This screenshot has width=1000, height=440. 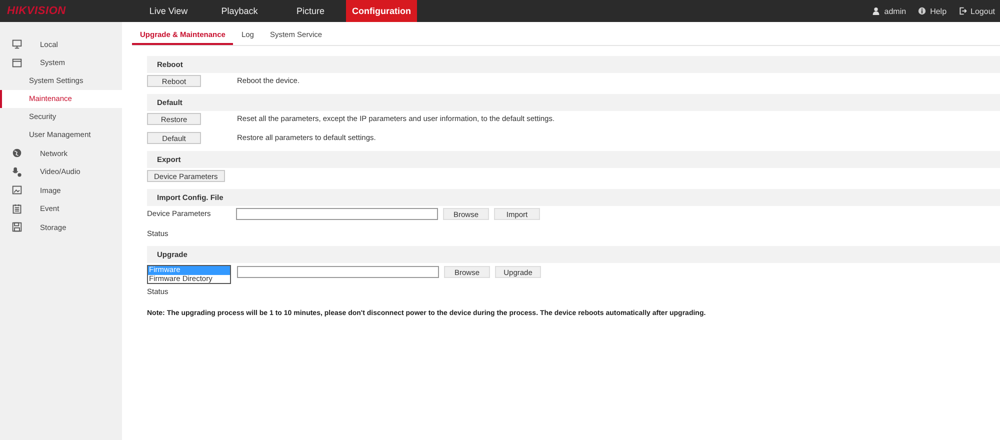 What do you see at coordinates (962, 11) in the screenshot?
I see `logout-icon` at bounding box center [962, 11].